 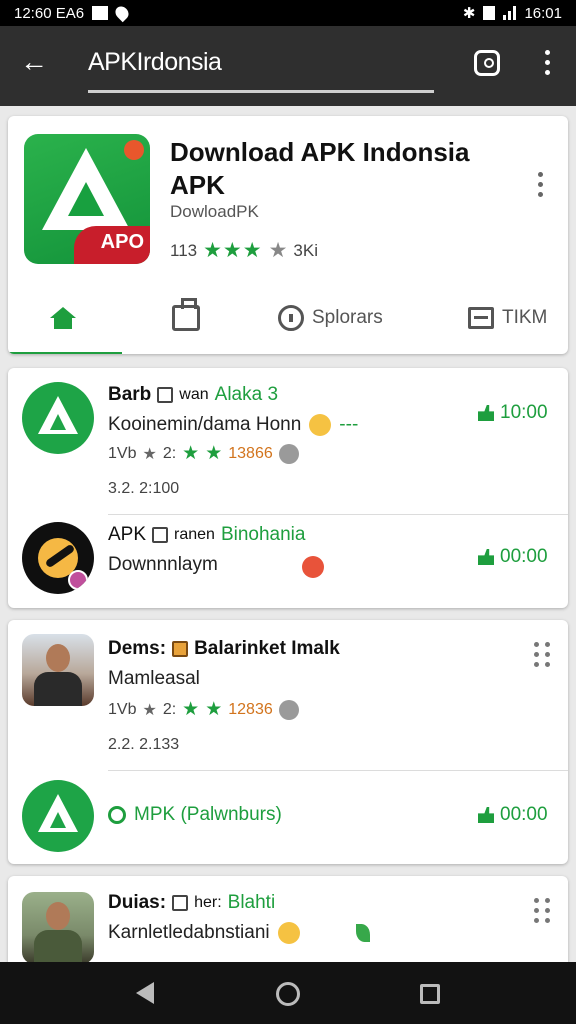 I want to click on rating-extra: 3Ki, so click(x=305, y=250).